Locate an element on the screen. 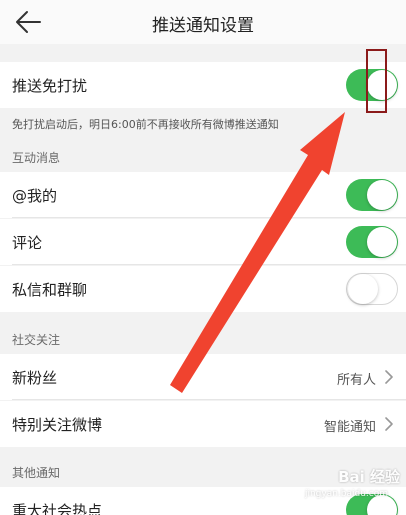  item-label: 重大社会热点 is located at coordinates (57, 508).